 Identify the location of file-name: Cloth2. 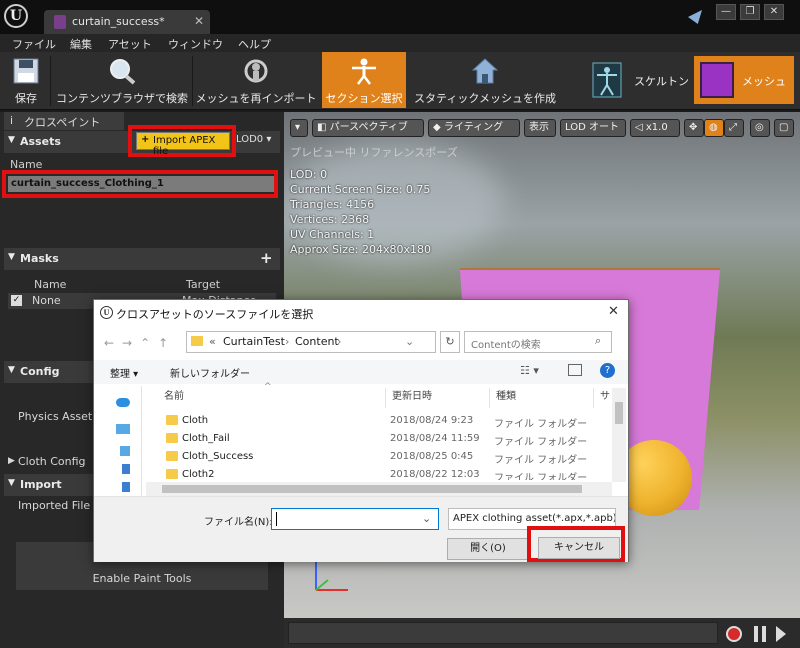
(198, 474).